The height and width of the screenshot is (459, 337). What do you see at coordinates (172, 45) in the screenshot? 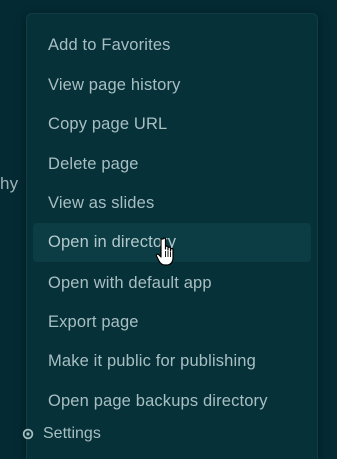
I see `menu-item-add-to-favorites: Add to Favorites` at bounding box center [172, 45].